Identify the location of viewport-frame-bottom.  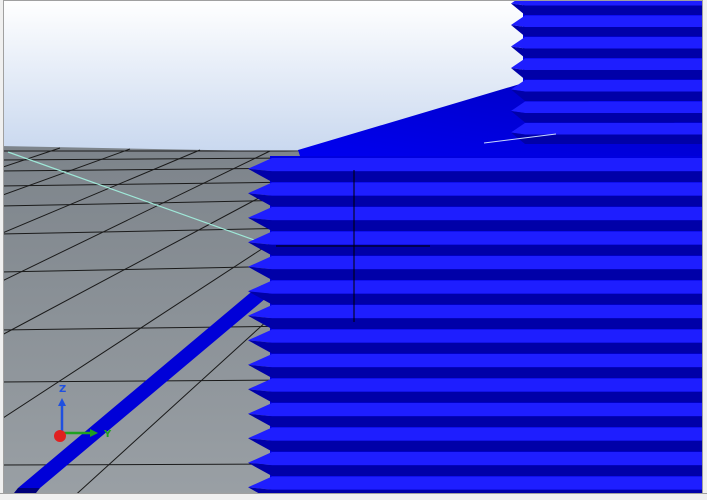
(353, 496).